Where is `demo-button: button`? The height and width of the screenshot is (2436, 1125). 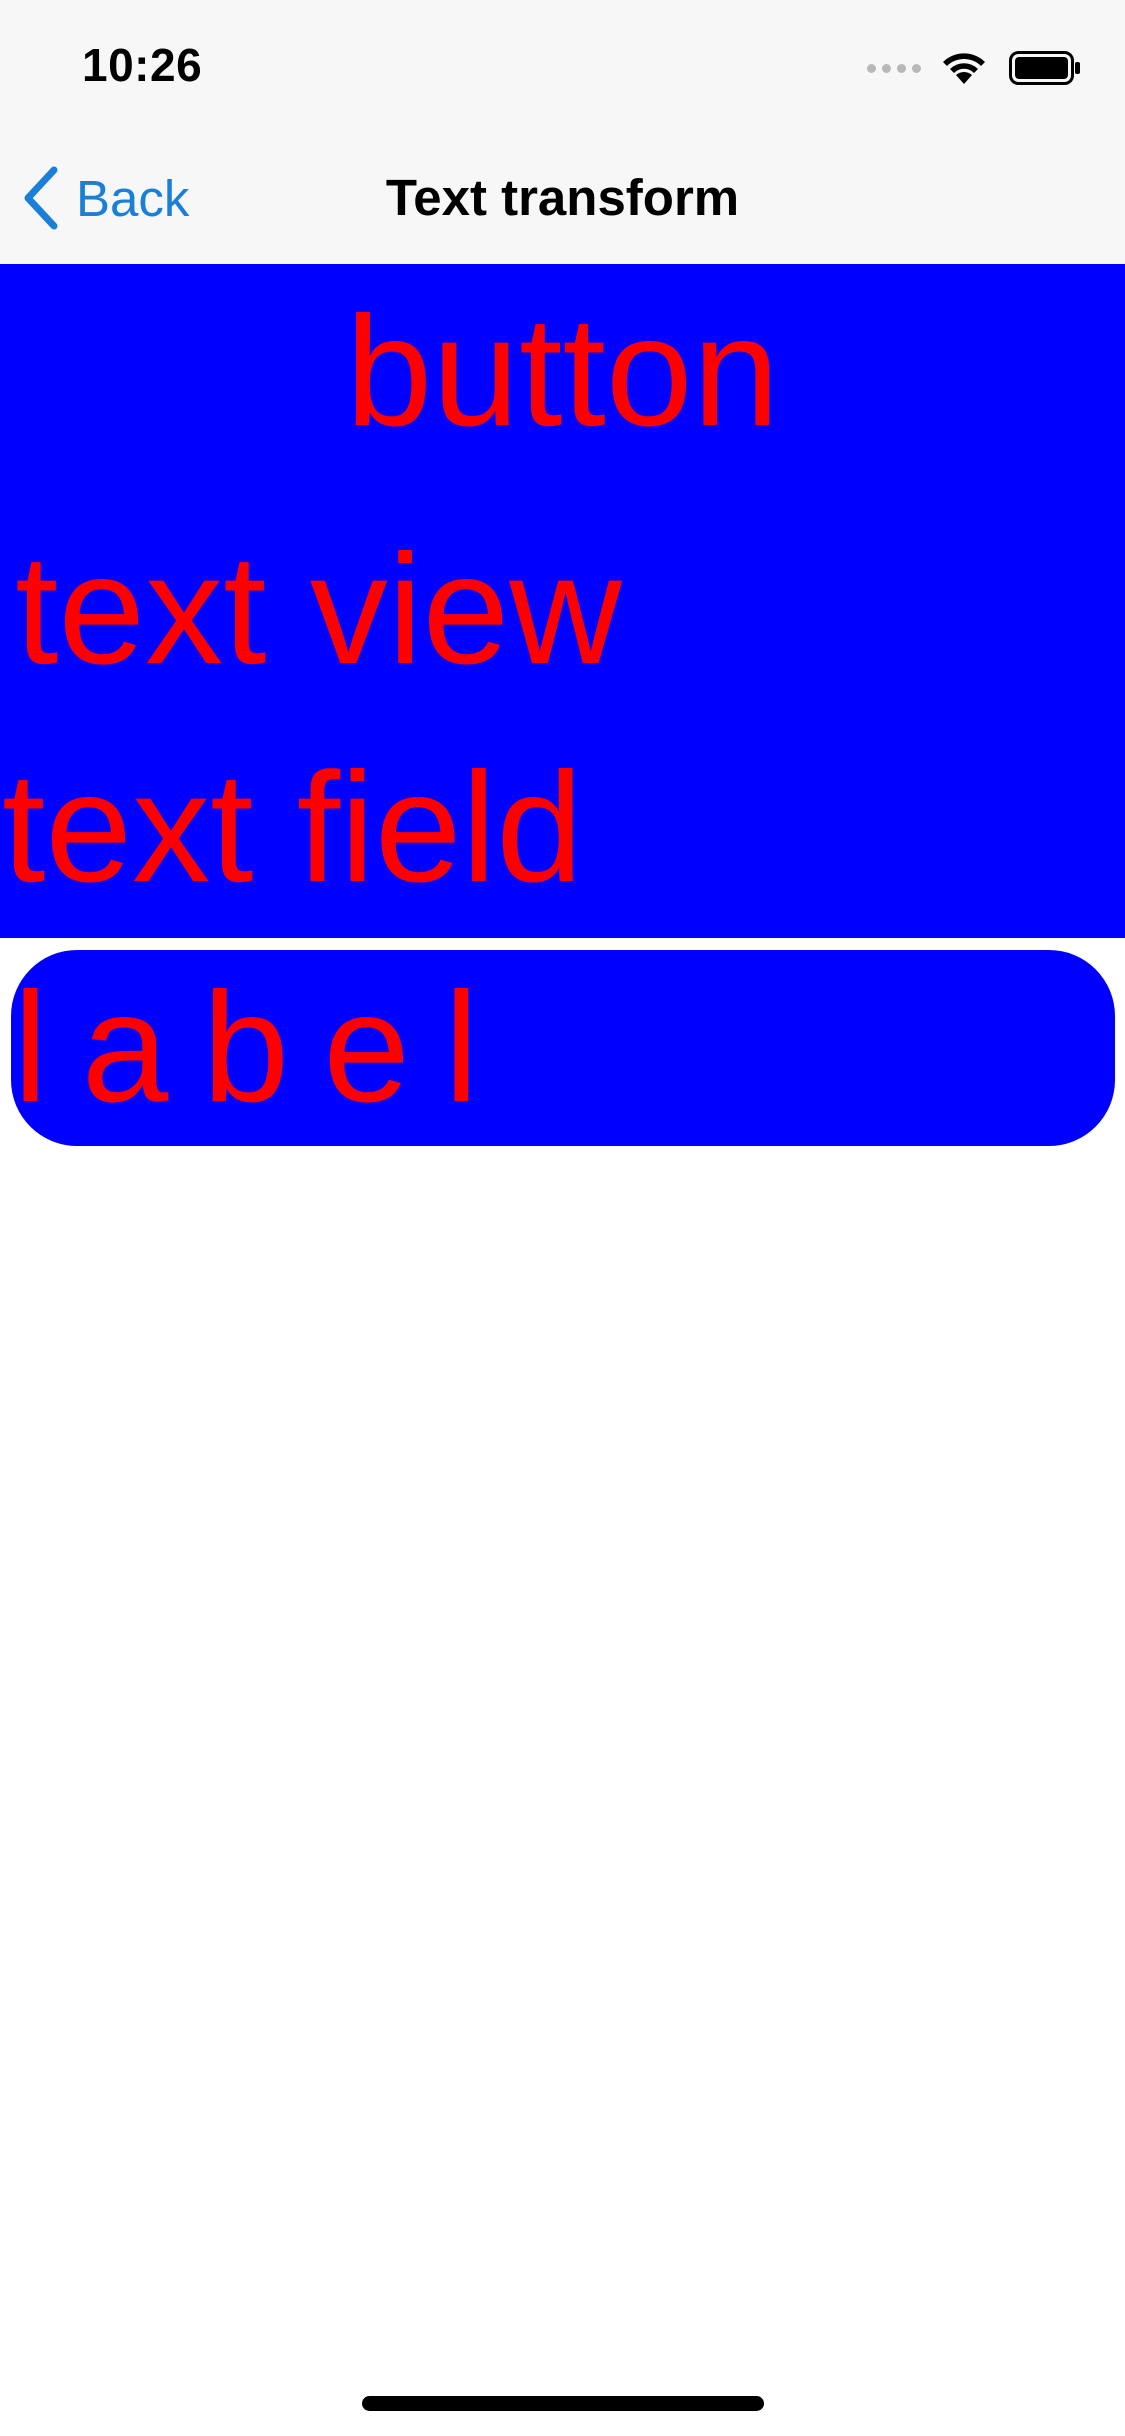 demo-button: button is located at coordinates (562, 372).